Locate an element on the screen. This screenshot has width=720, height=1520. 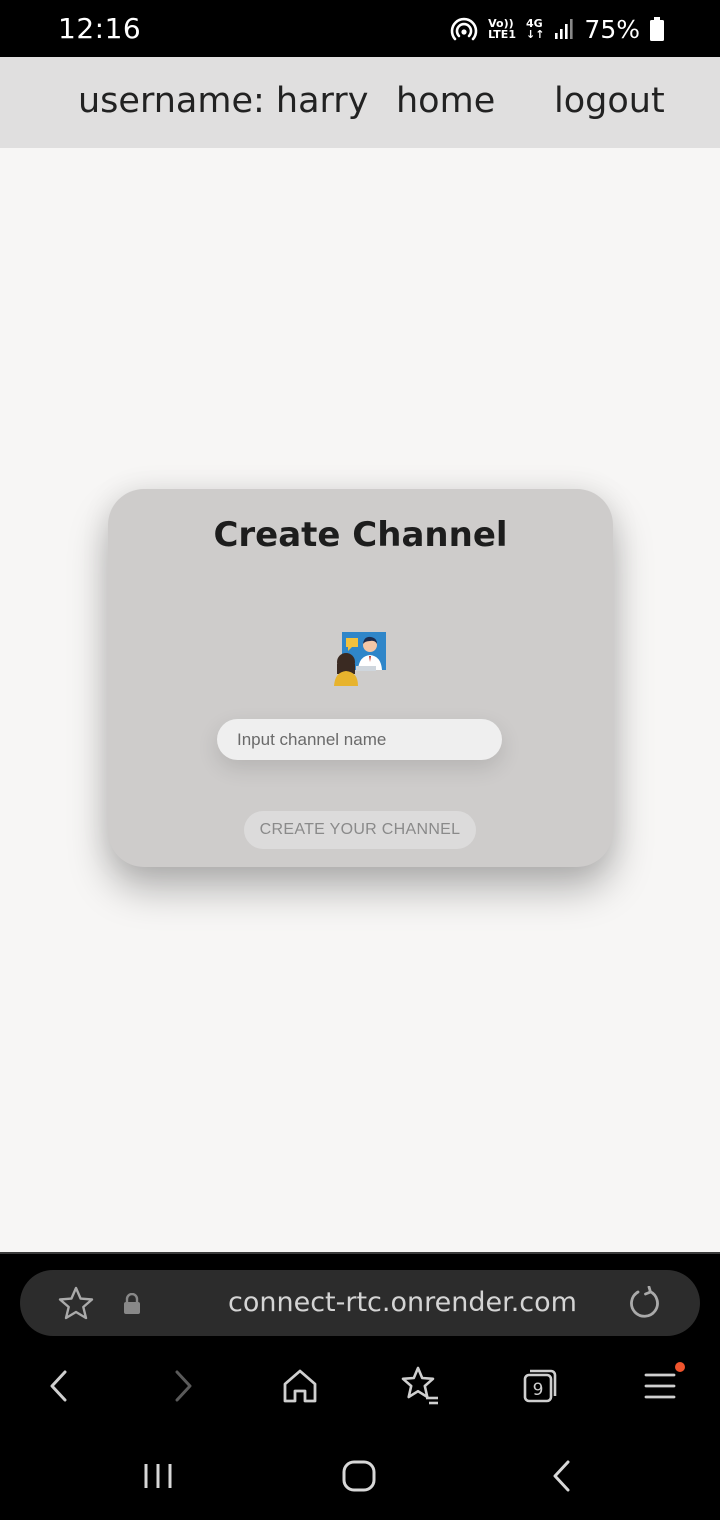
menu-icon is located at coordinates (660, 1386).